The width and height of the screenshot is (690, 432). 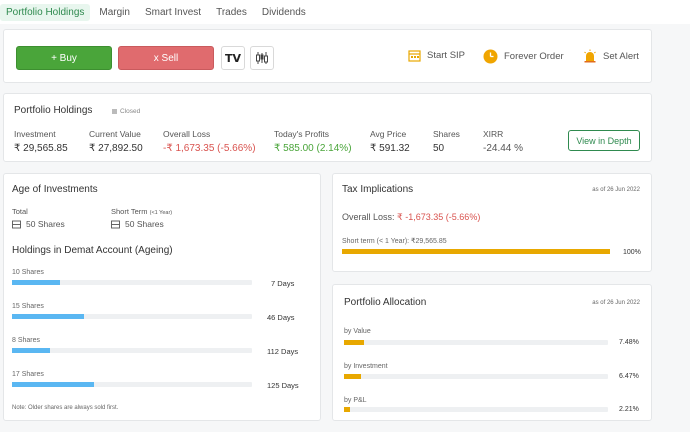 I want to click on tab-smart-invest: Smart Invest, so click(x=173, y=12).